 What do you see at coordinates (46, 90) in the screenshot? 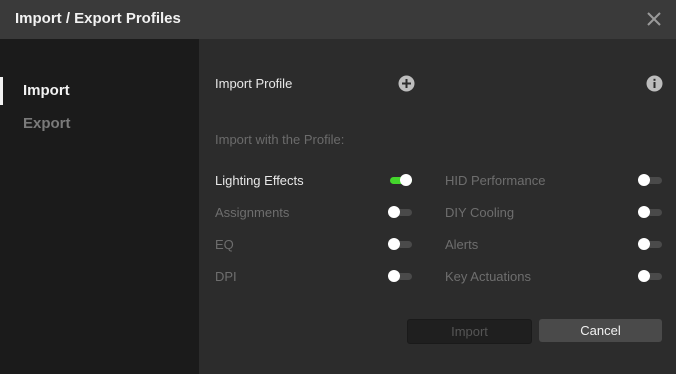
I see `sidebar-item-label: Import` at bounding box center [46, 90].